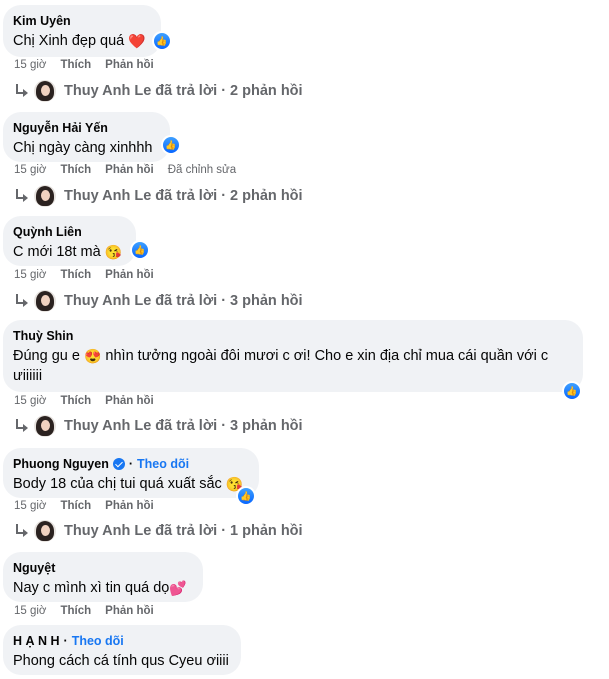 The image size is (609, 679). What do you see at coordinates (36, 641) in the screenshot?
I see `comment-author: H Ạ N H` at bounding box center [36, 641].